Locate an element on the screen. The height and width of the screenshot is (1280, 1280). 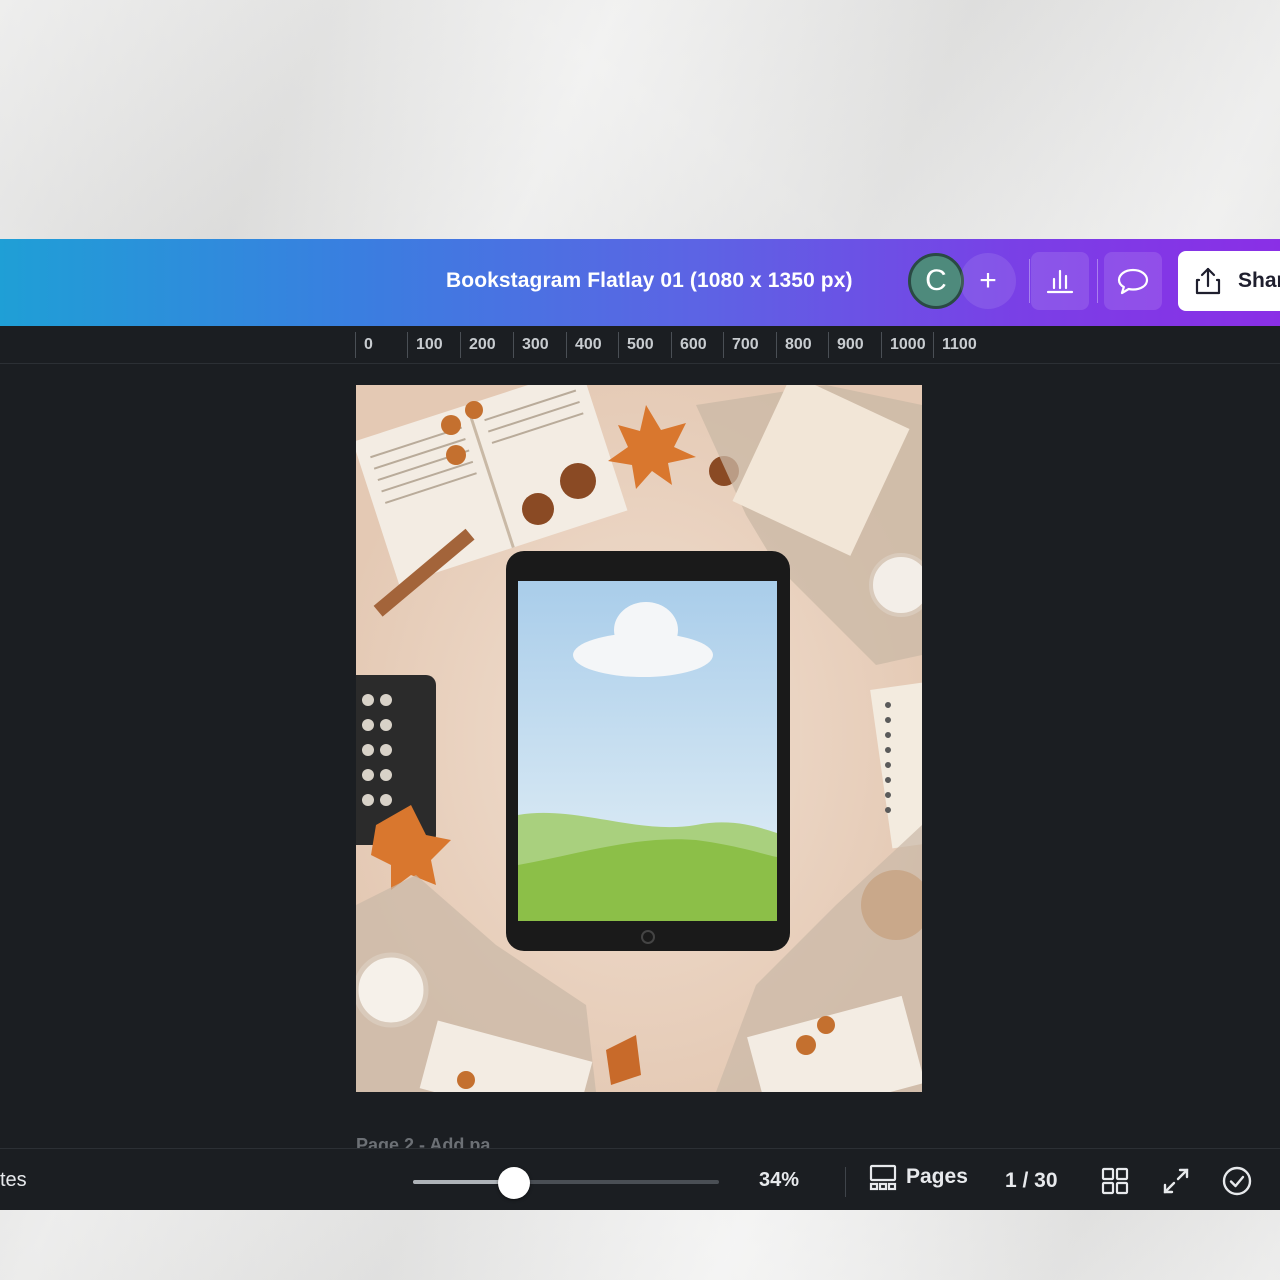
share-button: Shar is located at coordinates (1229, 281).